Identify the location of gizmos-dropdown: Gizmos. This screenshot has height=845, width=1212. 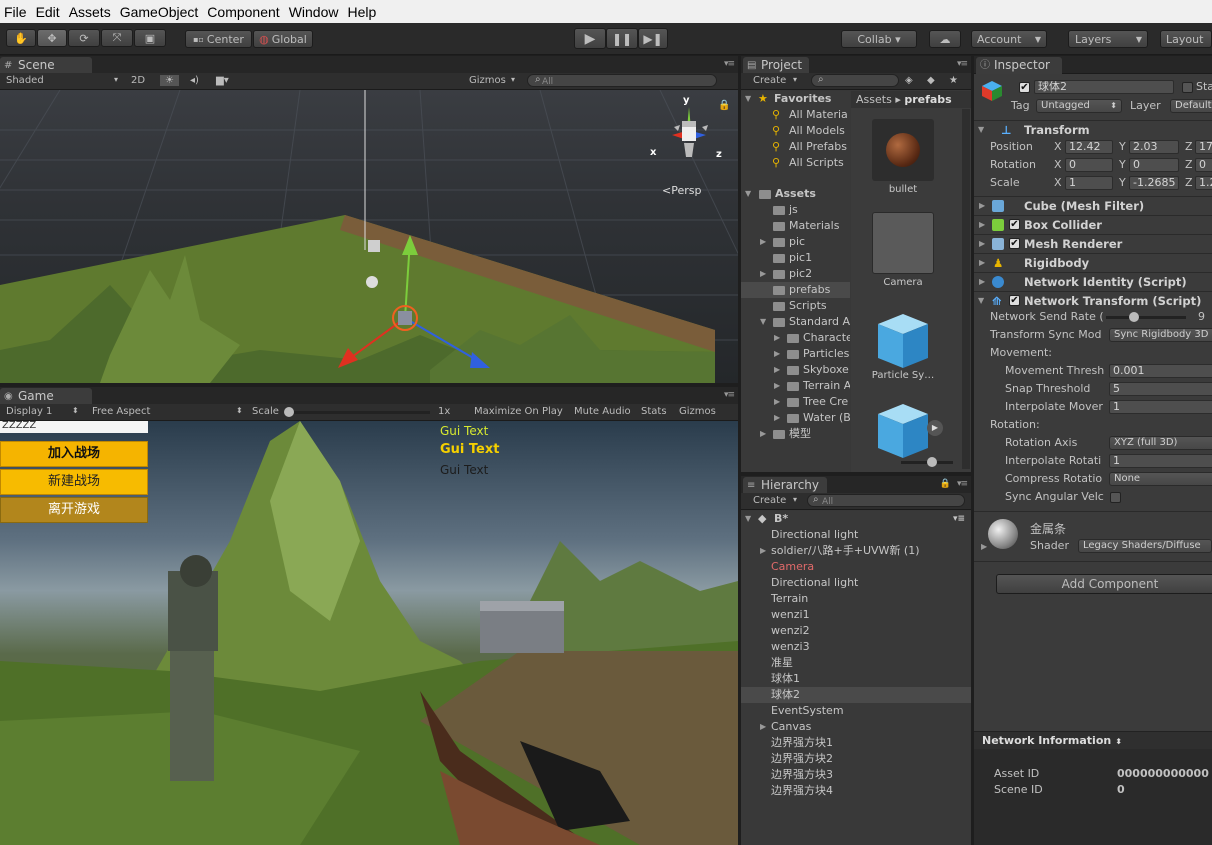
(487, 80).